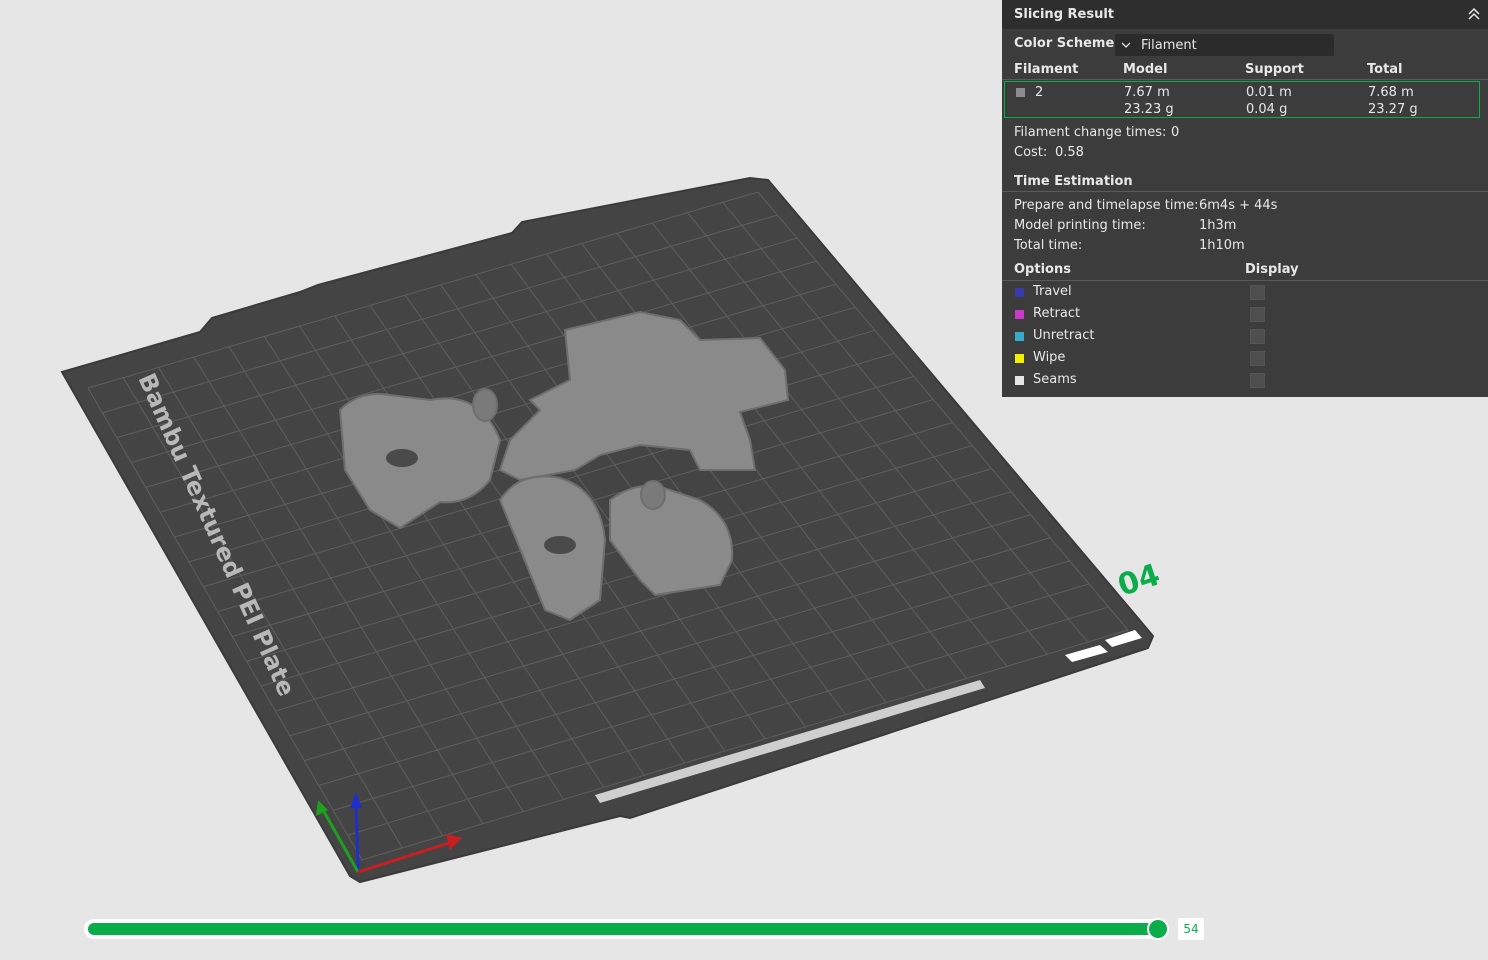  I want to click on axis-z, so click(357, 836).